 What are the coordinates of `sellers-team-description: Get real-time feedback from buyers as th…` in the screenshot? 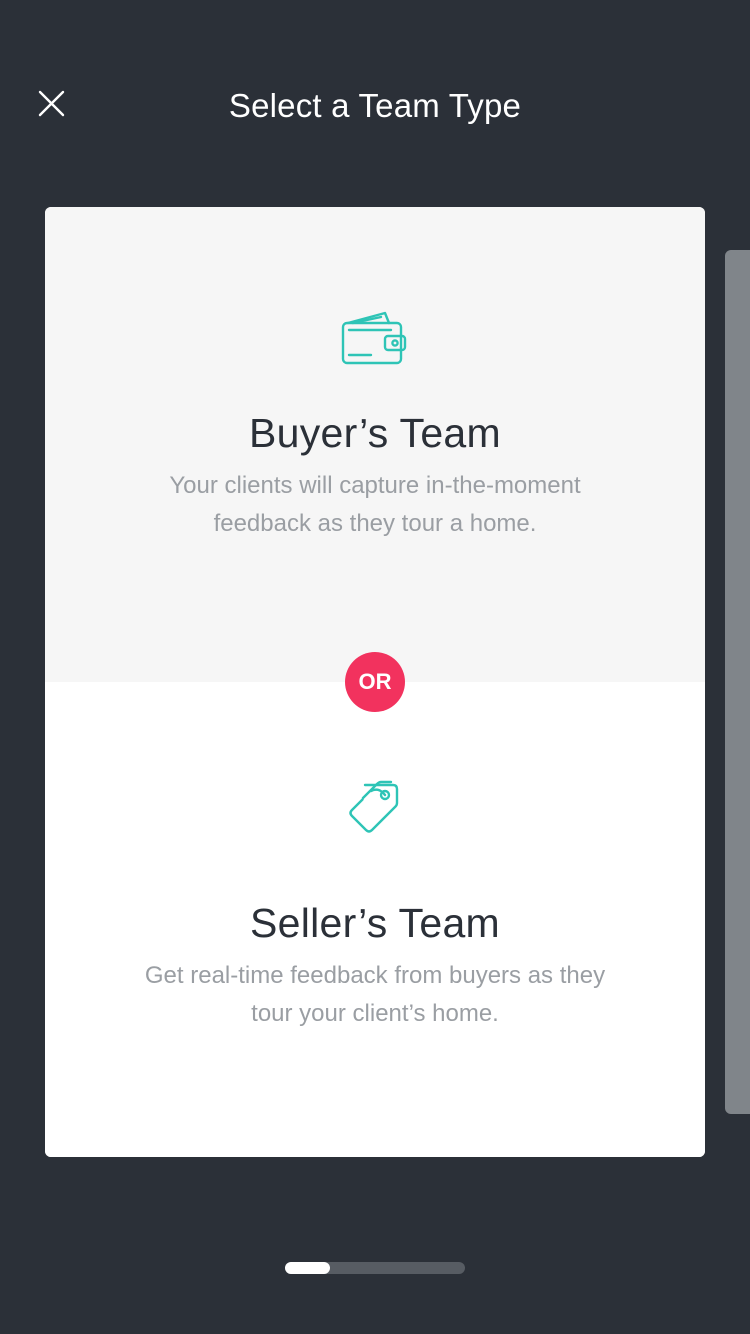 It's located at (375, 994).